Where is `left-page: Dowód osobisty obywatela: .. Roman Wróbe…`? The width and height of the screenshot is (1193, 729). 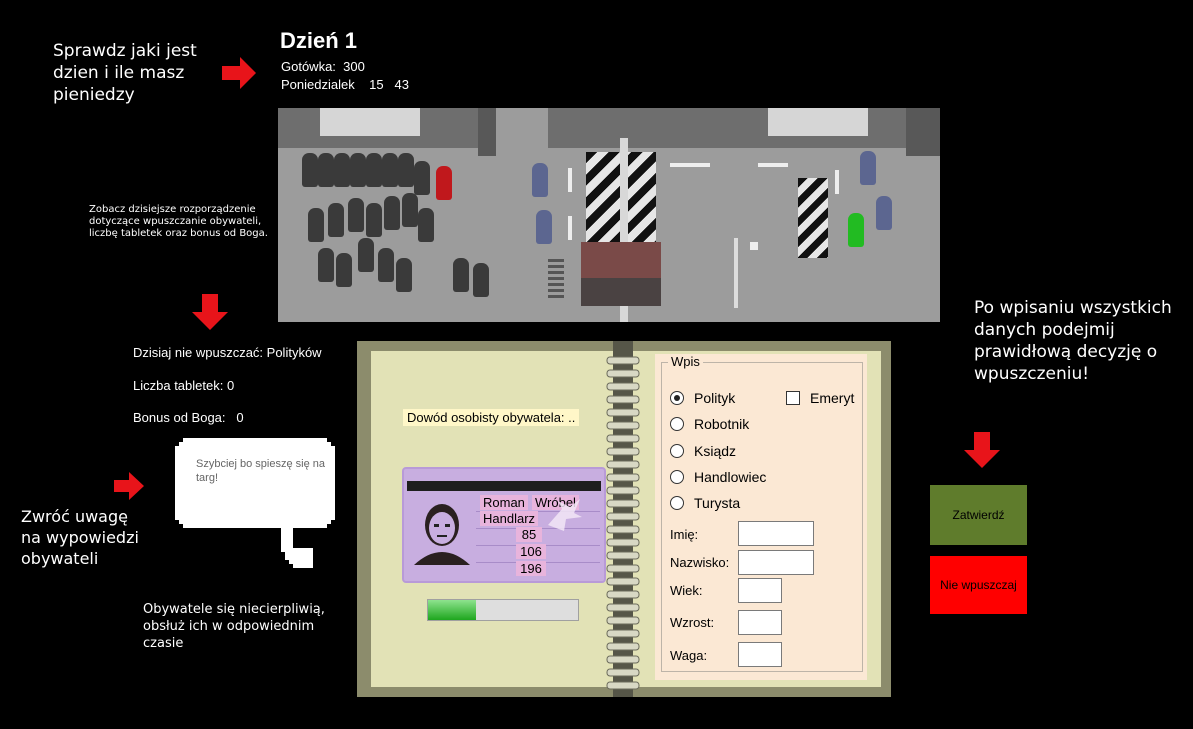 left-page: Dowód osobisty obywatela: .. Roman Wróbe… is located at coordinates (495, 519).